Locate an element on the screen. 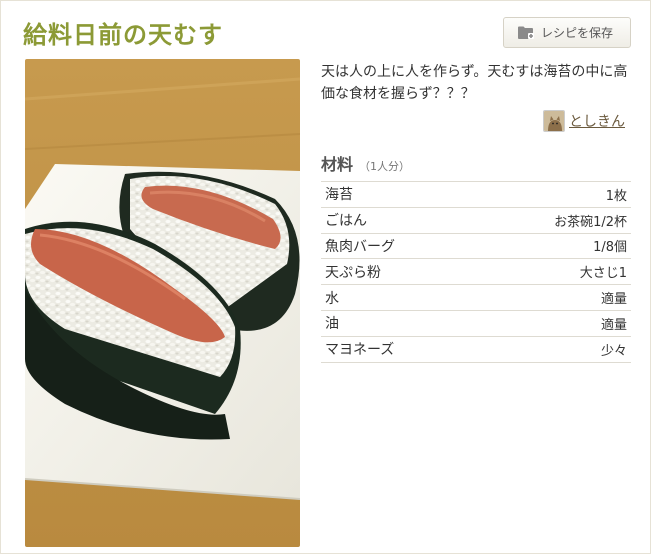 The width and height of the screenshot is (651, 554). ingredient-row: マヨネーズ 少々 is located at coordinates (476, 350).